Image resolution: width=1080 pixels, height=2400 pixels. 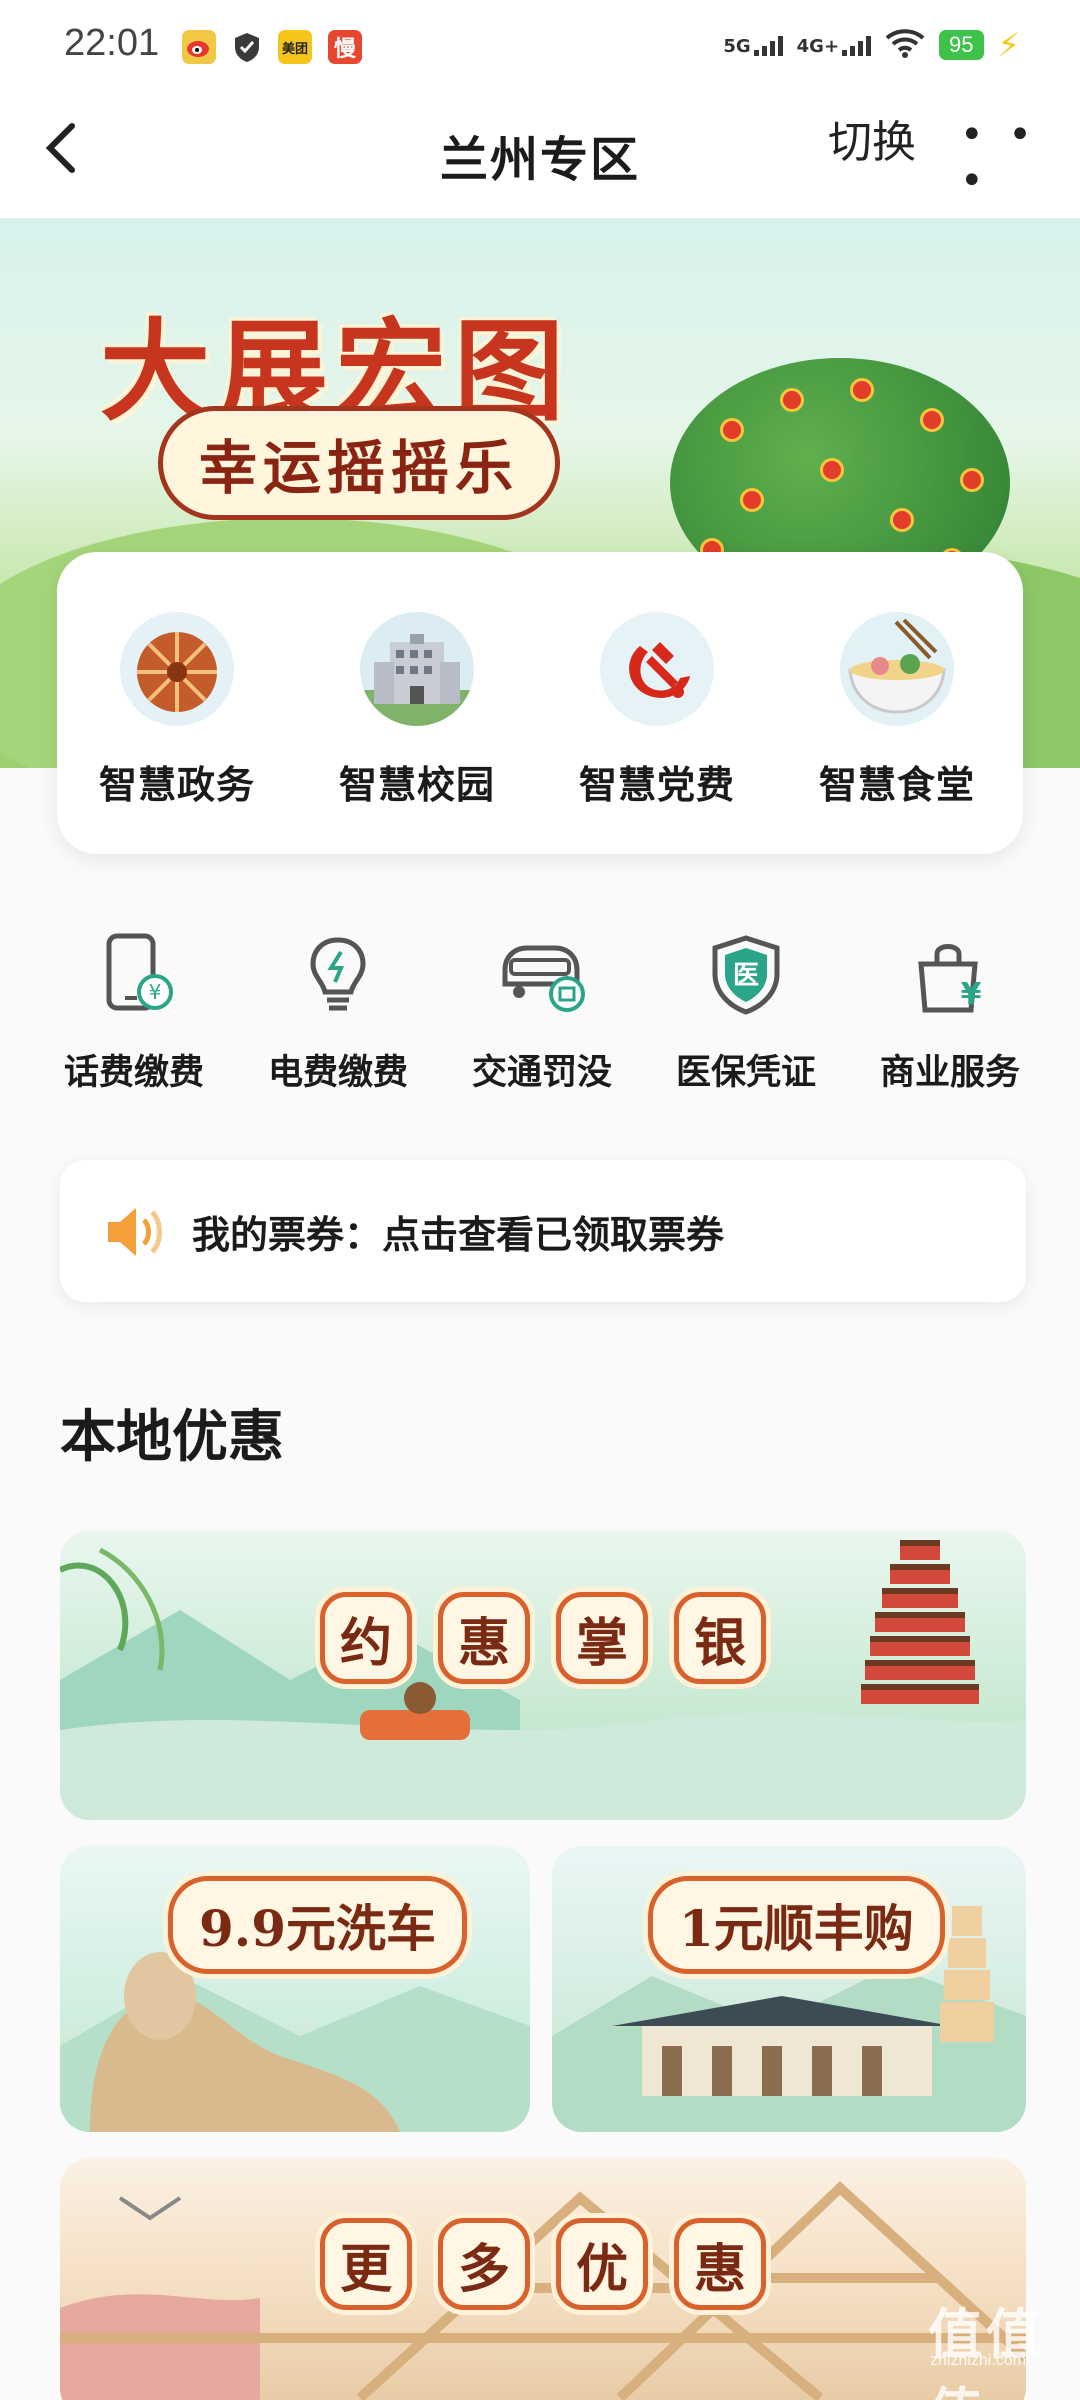 I want to click on page-title: 兰州专区, so click(x=539, y=160).